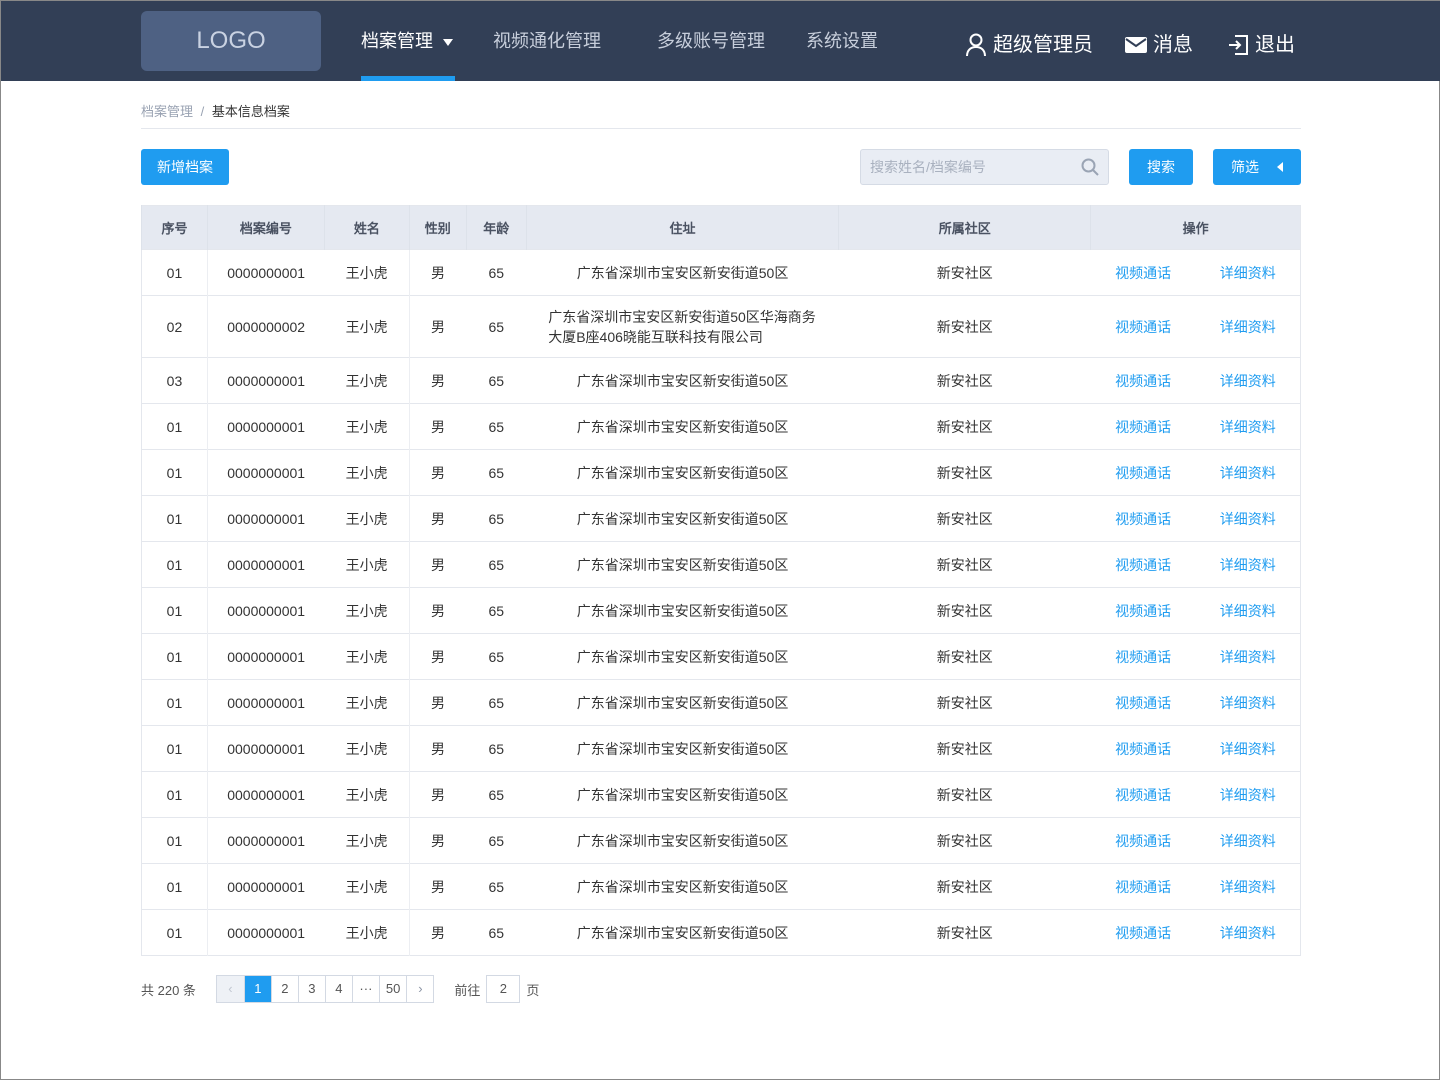  I want to click on page-button: 3, so click(311, 989).